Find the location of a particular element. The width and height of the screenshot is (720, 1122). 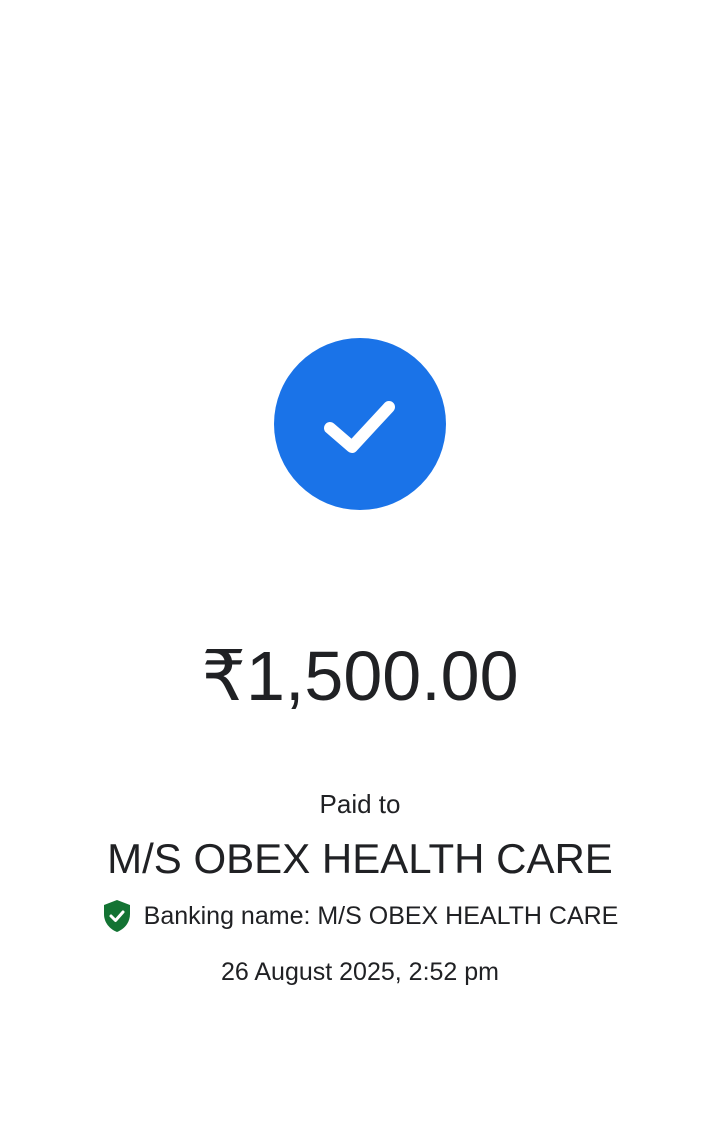

banking-name-row: Banking name: M/S OBEX HEALTH CARE is located at coordinates (360, 916).